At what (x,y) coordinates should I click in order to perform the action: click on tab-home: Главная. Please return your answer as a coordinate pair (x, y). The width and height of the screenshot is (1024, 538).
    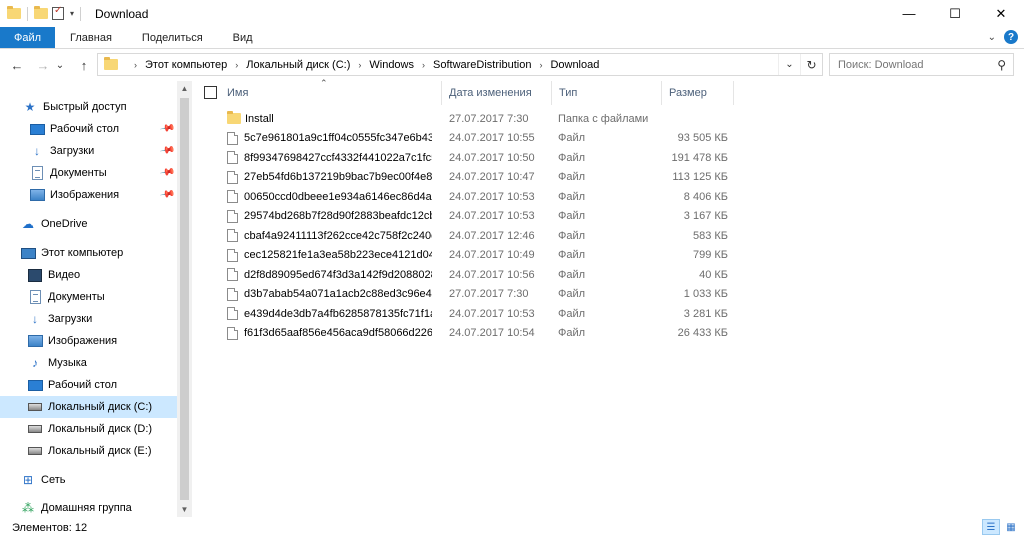
    Looking at the image, I should click on (91, 37).